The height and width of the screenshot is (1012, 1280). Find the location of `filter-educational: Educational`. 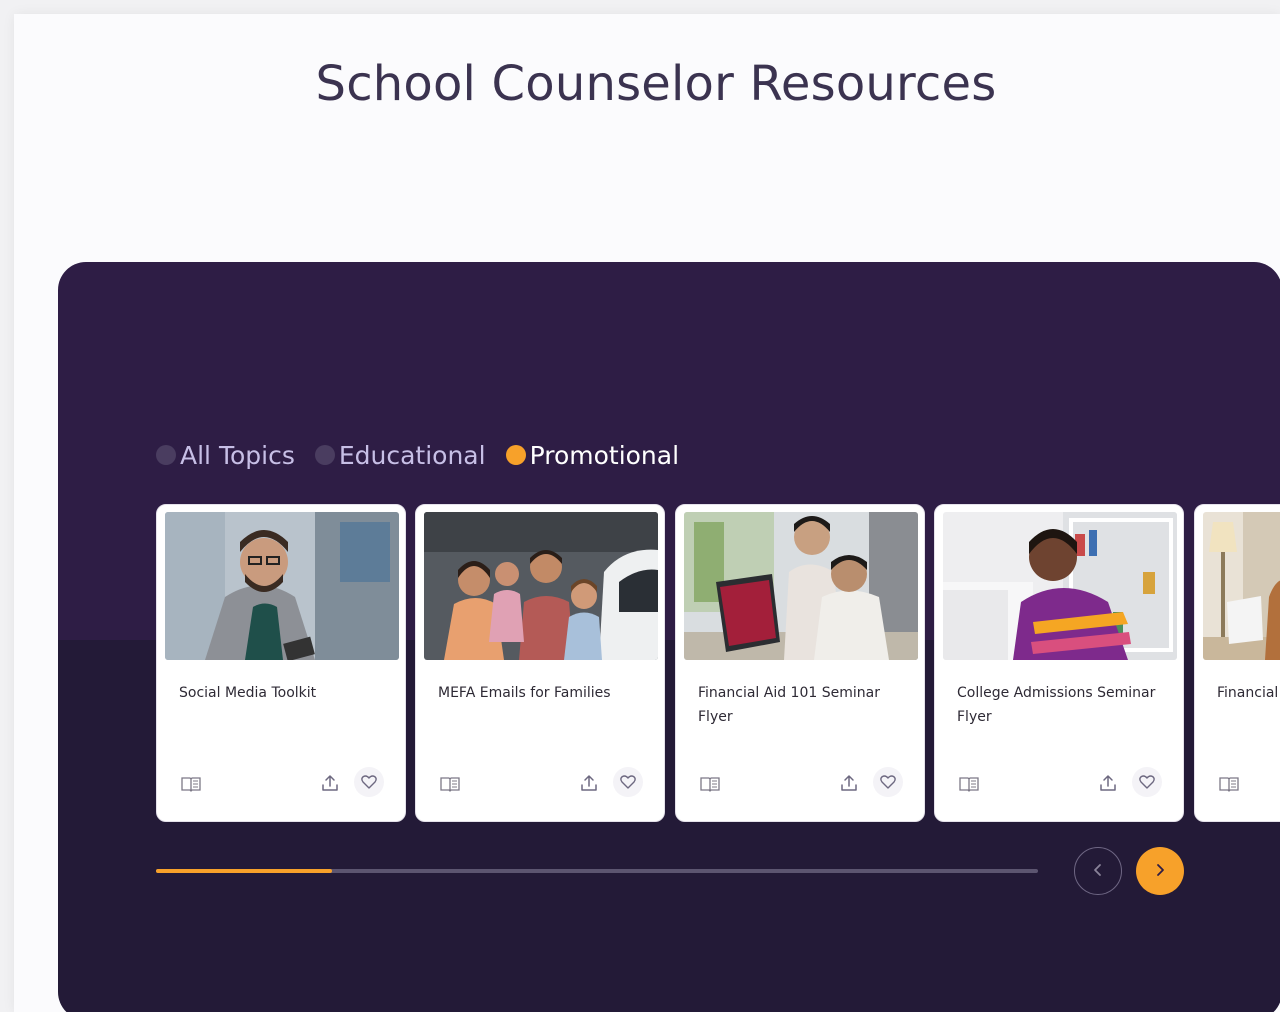

filter-educational: Educational is located at coordinates (400, 455).